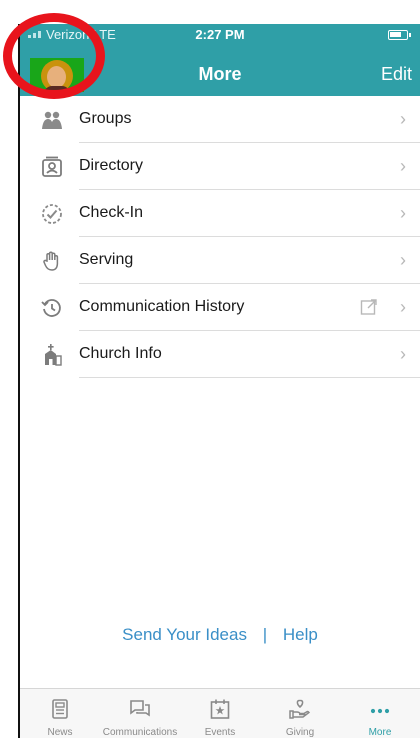  I want to click on check-in-icon, so click(52, 214).